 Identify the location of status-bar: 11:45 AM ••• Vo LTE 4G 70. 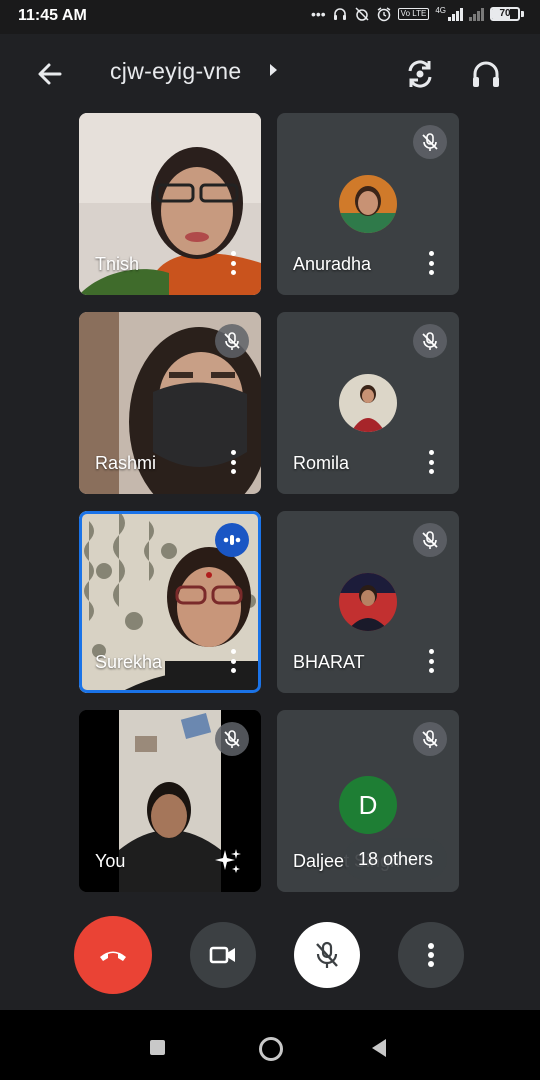
(270, 17).